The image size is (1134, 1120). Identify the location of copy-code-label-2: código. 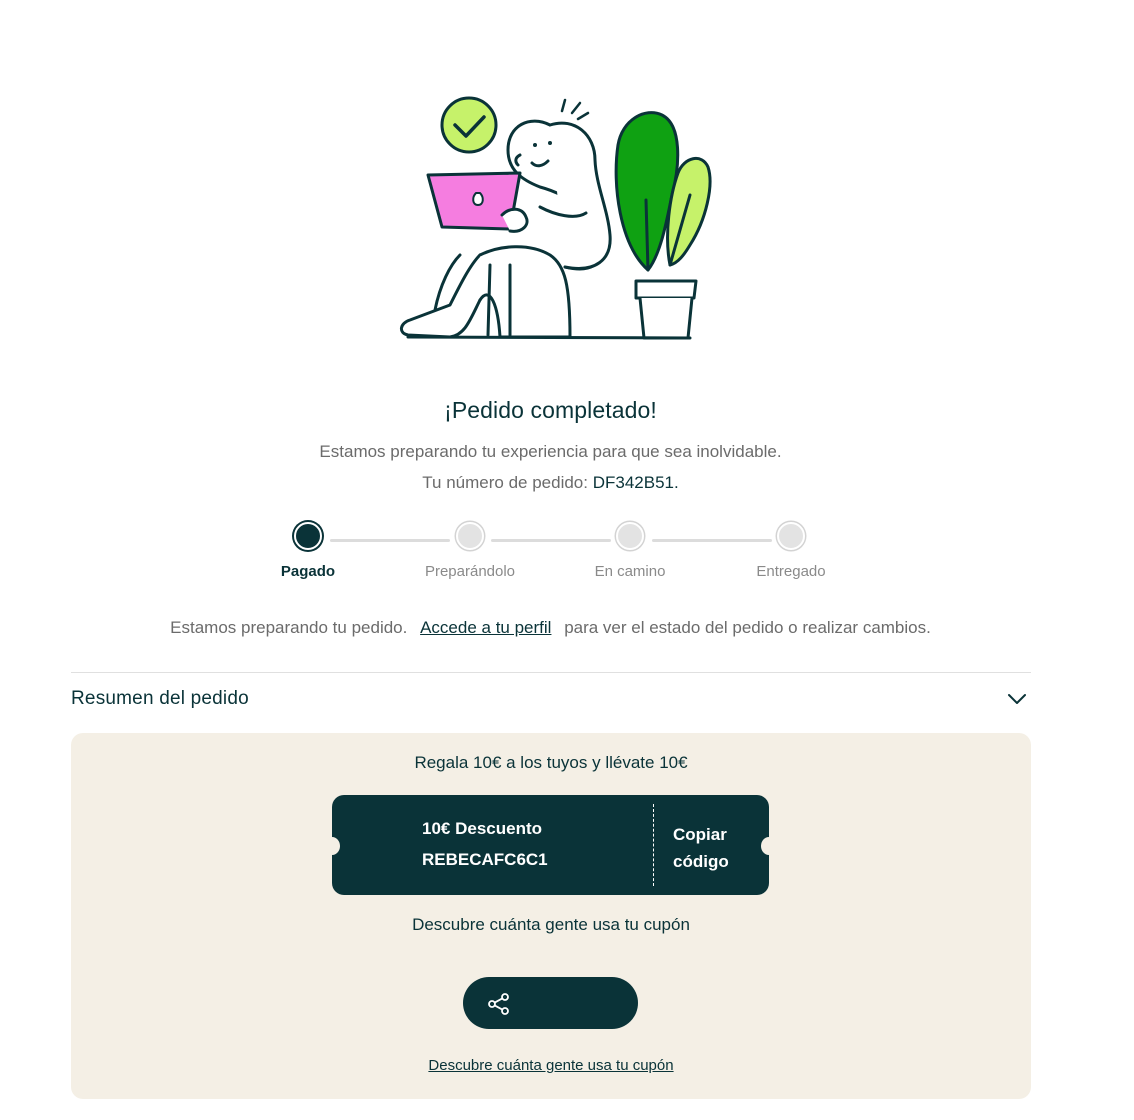
(701, 861).